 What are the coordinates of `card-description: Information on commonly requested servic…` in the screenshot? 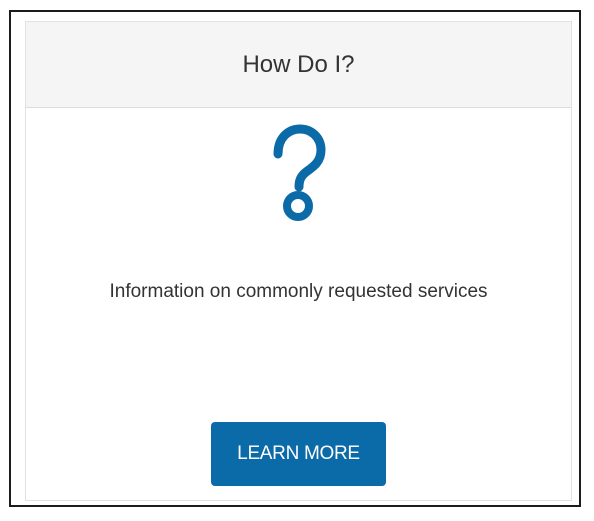 It's located at (298, 291).